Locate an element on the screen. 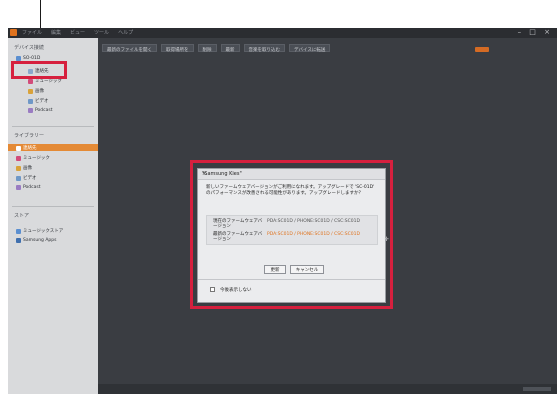 The image size is (557, 394). store-icon is located at coordinates (18, 231).